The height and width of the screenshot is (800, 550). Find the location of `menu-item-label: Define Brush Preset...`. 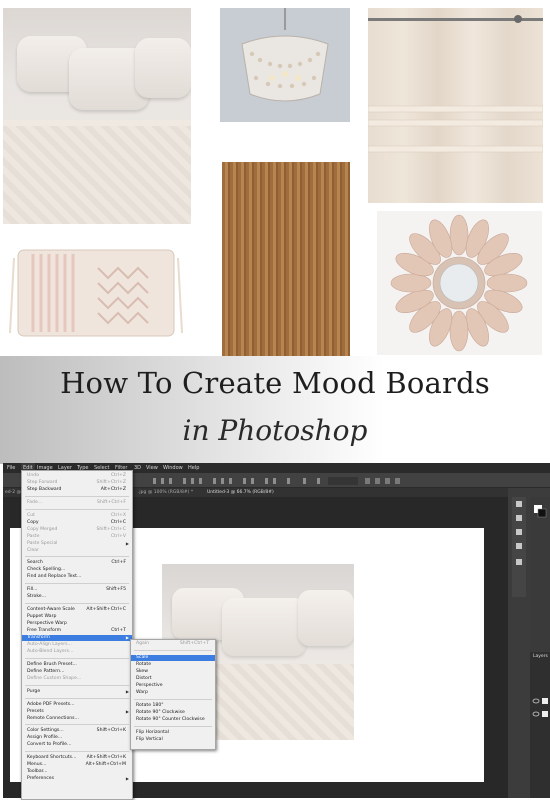

menu-item-label: Define Brush Preset... is located at coordinates (52, 664).